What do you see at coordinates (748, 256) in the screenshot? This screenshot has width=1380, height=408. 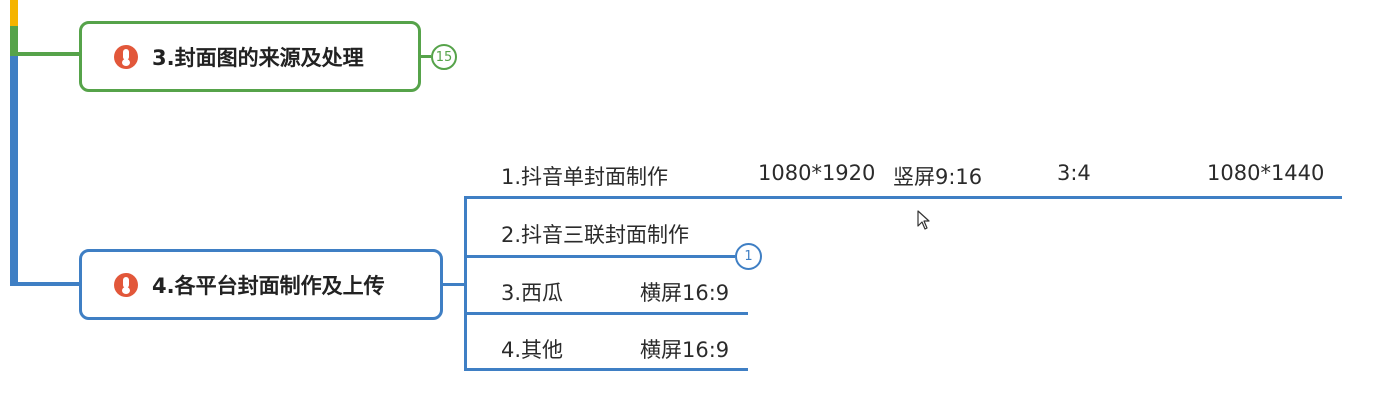 I see `collapsed-count-badge: 1` at bounding box center [748, 256].